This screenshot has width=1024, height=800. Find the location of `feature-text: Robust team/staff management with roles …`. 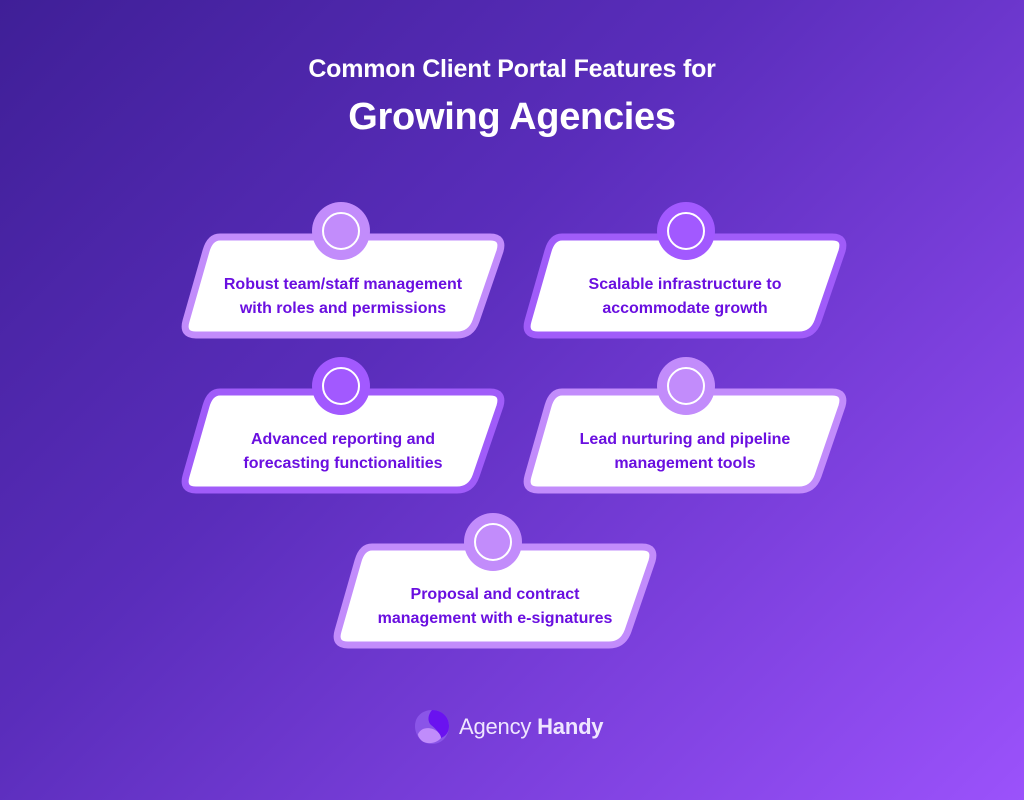

feature-text: Robust team/staff management with roles … is located at coordinates (343, 297).